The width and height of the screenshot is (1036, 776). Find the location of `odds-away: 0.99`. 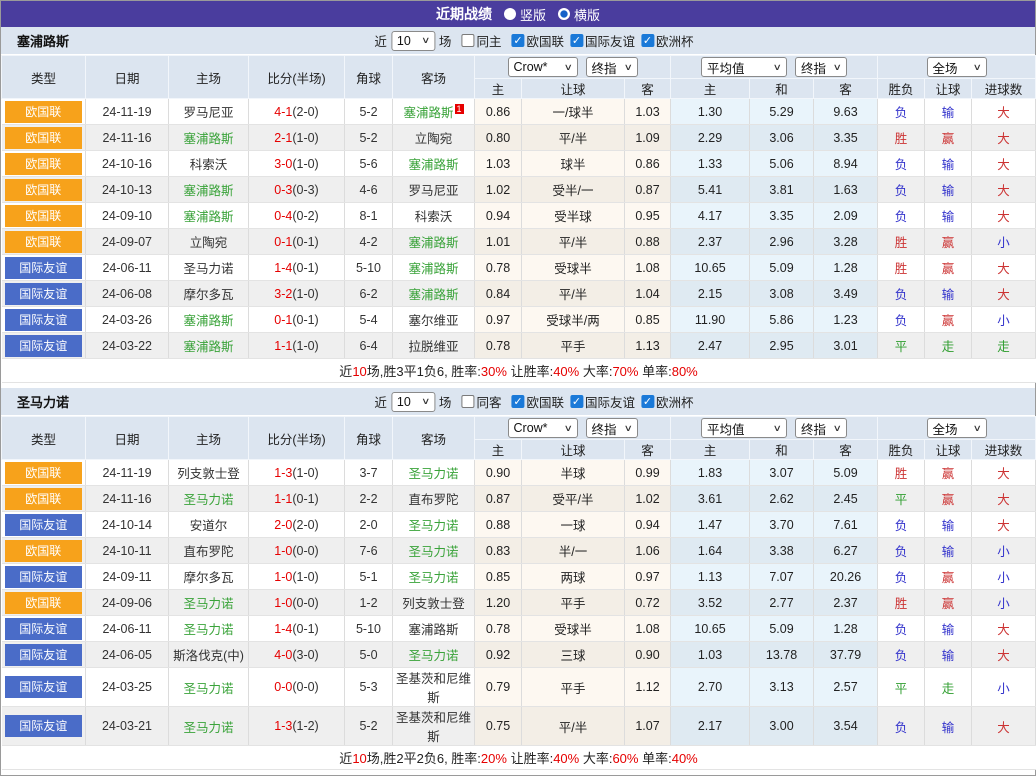

odds-away: 0.99 is located at coordinates (648, 472).